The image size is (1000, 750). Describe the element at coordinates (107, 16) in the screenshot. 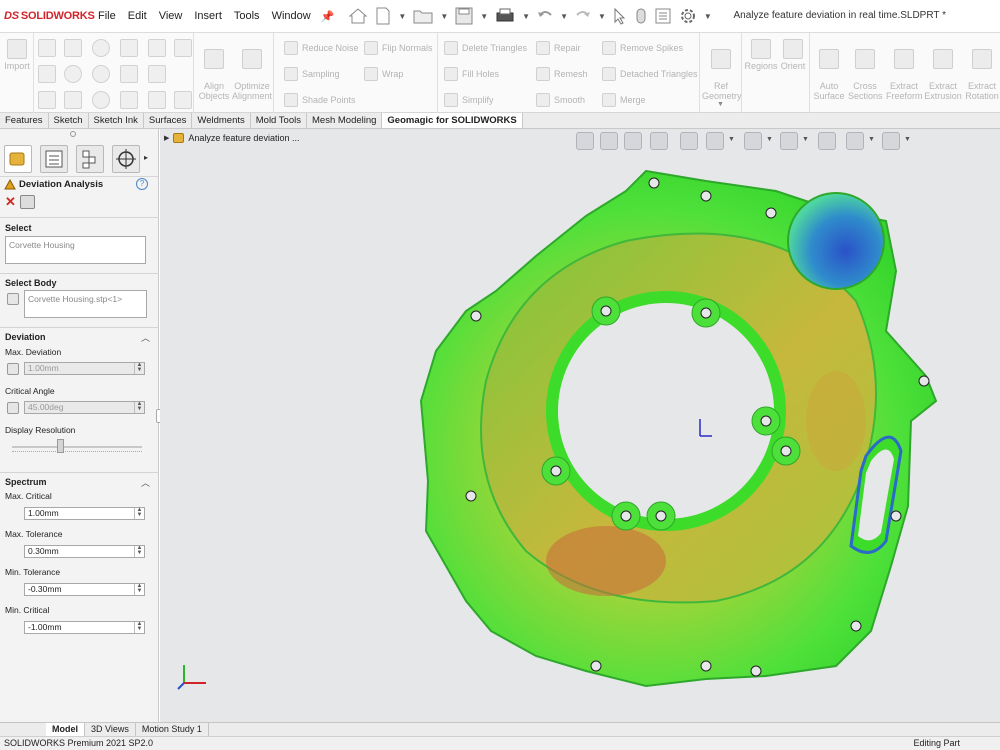

I see `menu-file: File` at that location.